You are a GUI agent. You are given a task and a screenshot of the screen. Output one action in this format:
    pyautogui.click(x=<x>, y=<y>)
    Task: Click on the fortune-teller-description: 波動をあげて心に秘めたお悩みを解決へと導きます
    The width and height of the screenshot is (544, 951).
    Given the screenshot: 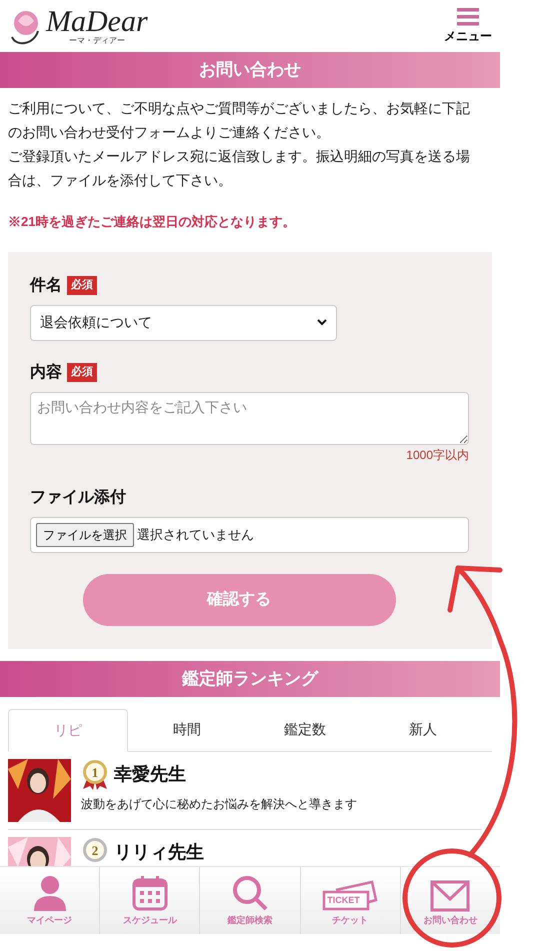 What is the action you would take?
    pyautogui.click(x=219, y=804)
    